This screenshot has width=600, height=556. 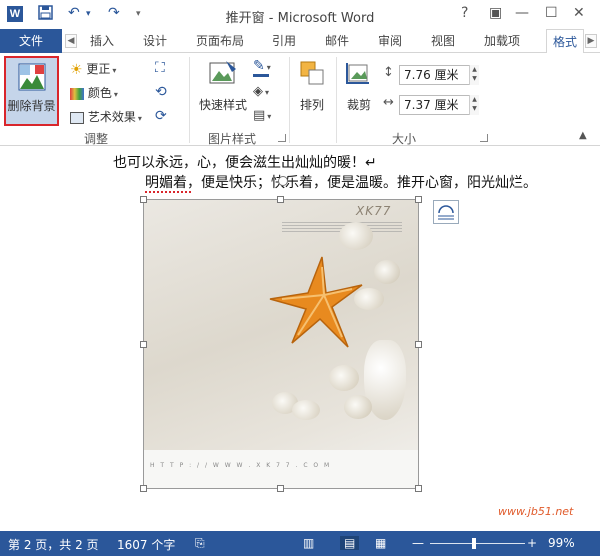 What do you see at coordinates (536, 511) in the screenshot?
I see `site-watermark: www.jb51.net` at bounding box center [536, 511].